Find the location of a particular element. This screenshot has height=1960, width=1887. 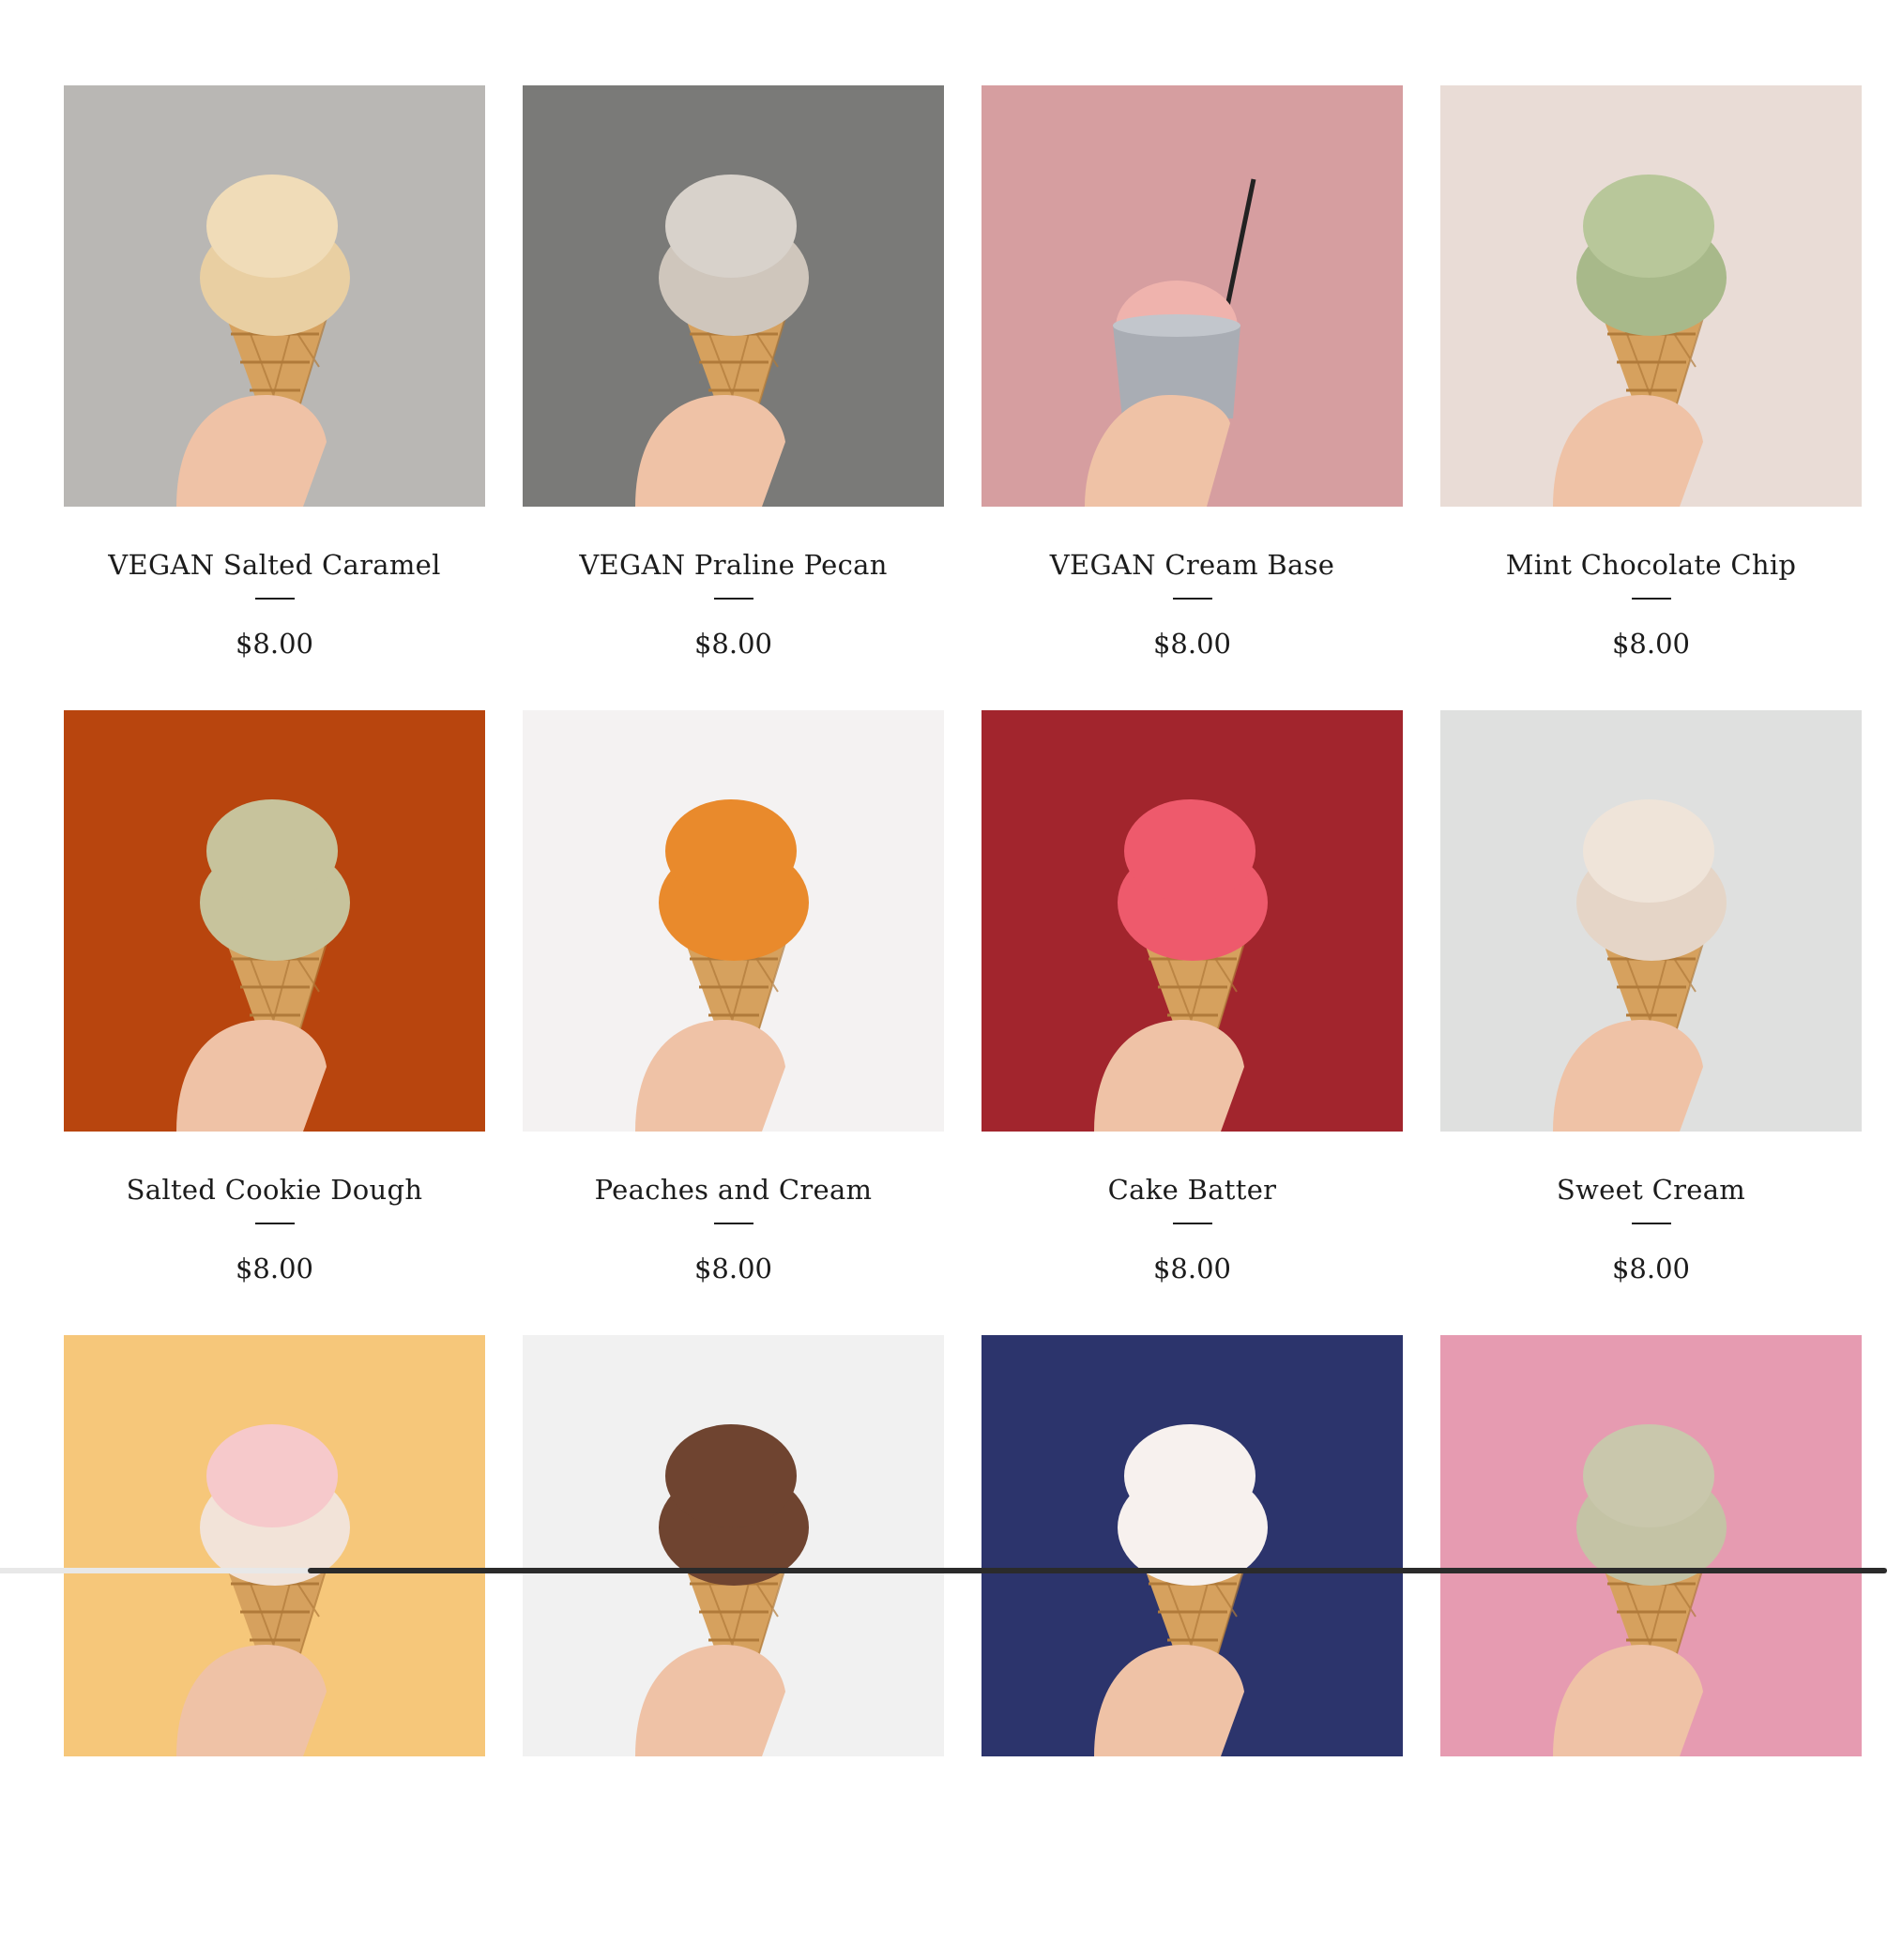

product-card: Mint Chocolate Chip $8.00 is located at coordinates (1651, 397).